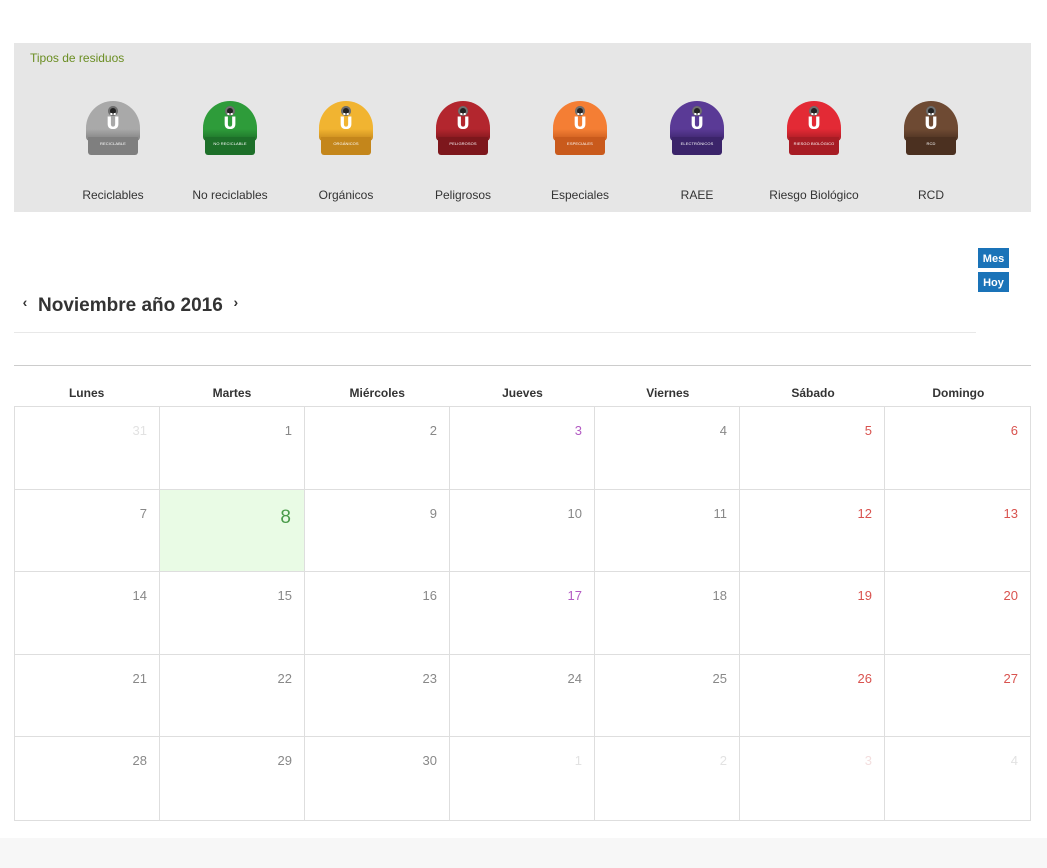 Image resolution: width=1047 pixels, height=868 pixels. What do you see at coordinates (1010, 596) in the screenshot?
I see `day-number: 20` at bounding box center [1010, 596].